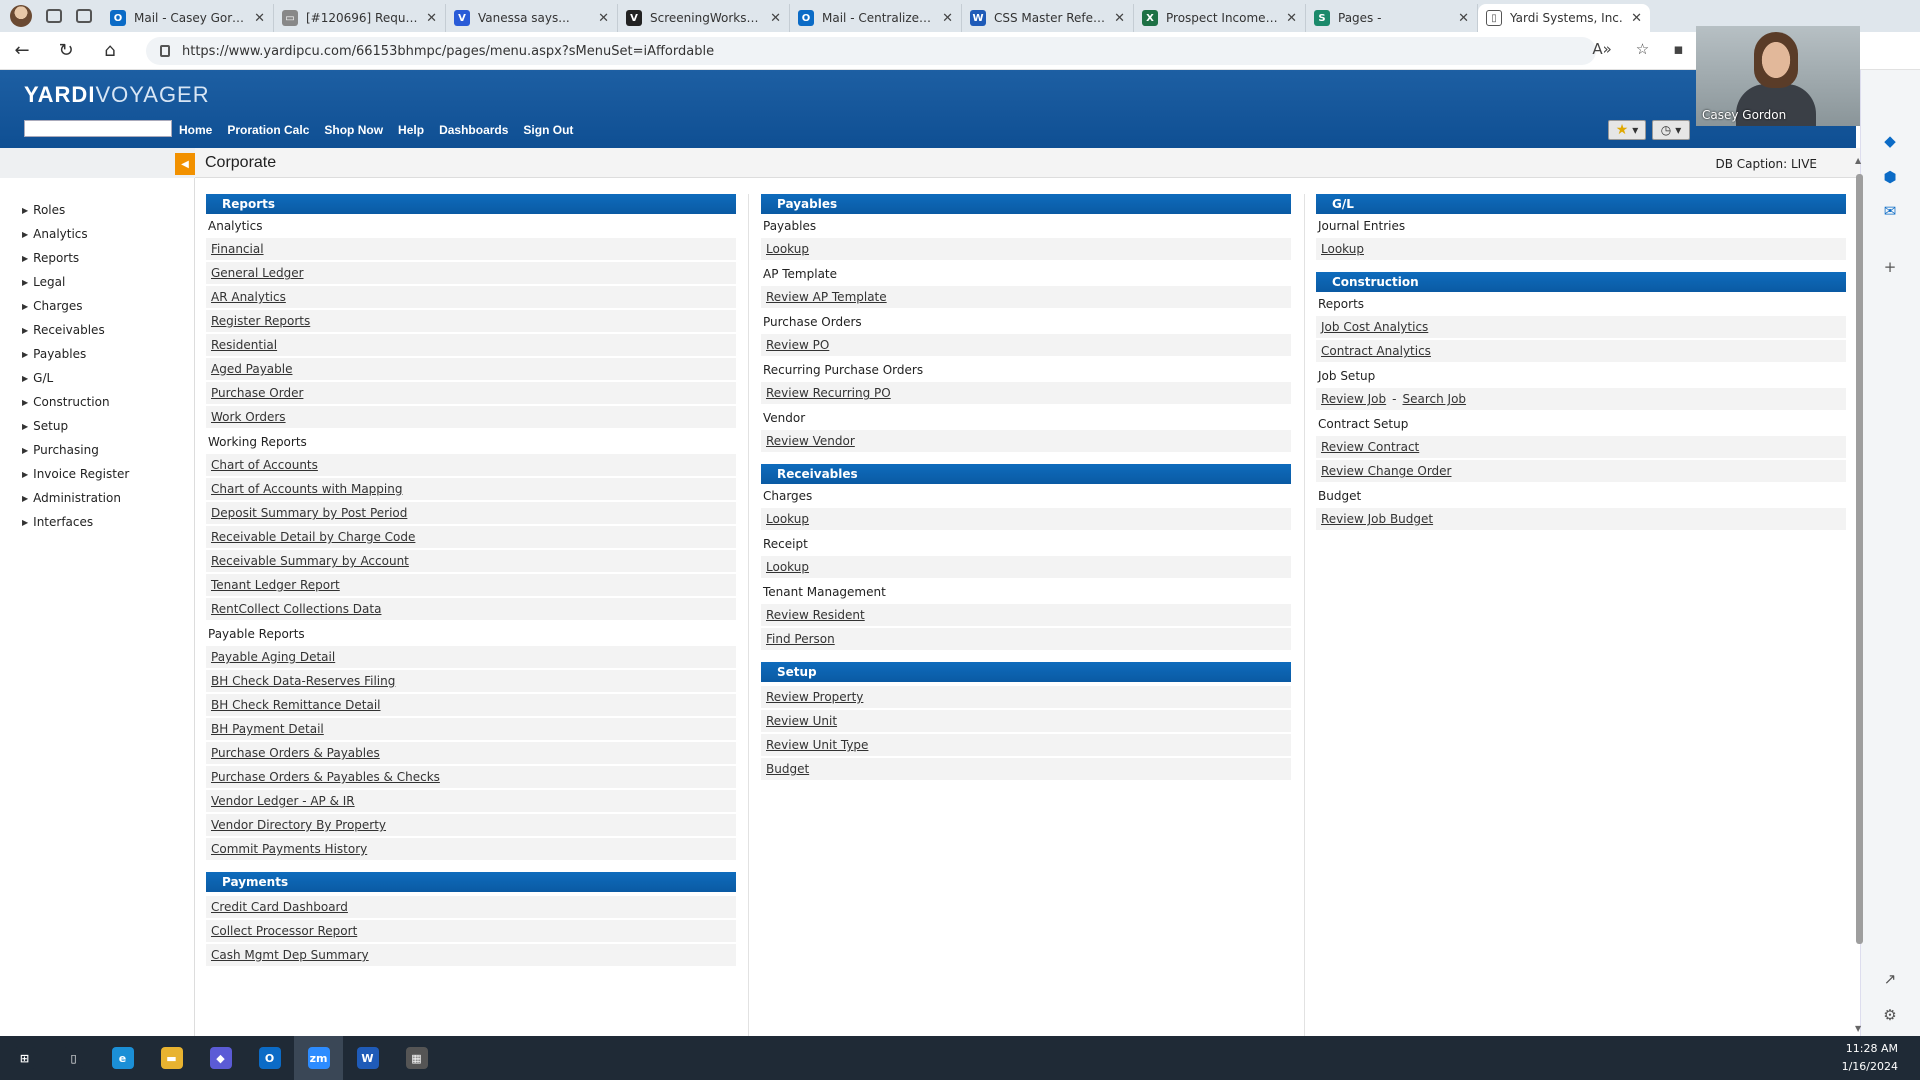 This screenshot has height=1080, width=1920. I want to click on menu-link: Residential, so click(244, 345).